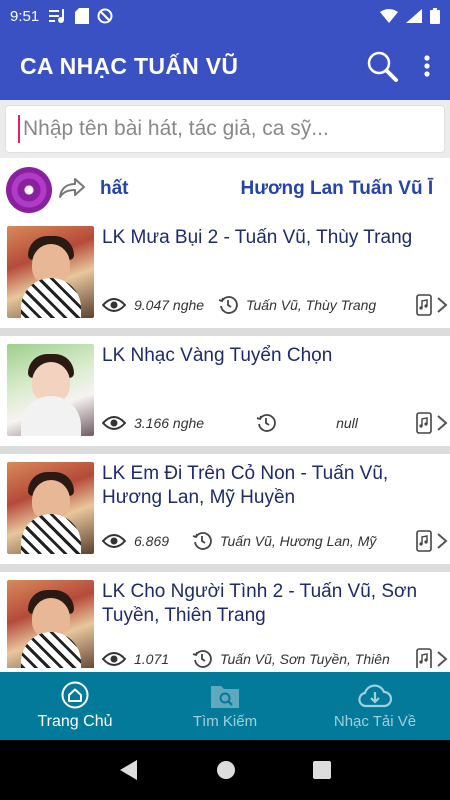  What do you see at coordinates (25, 16) in the screenshot?
I see `status-time: 9:51` at bounding box center [25, 16].